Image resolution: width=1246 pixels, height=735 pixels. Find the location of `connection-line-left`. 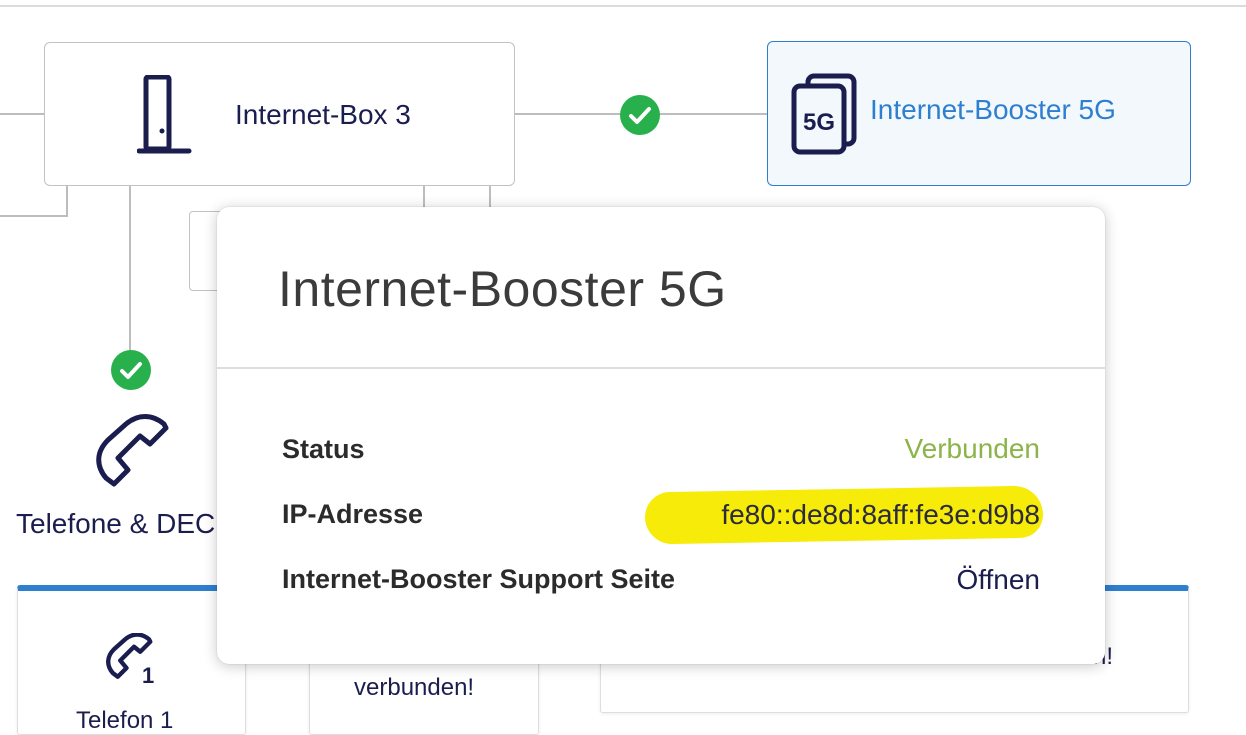

connection-line-left is located at coordinates (22, 114).